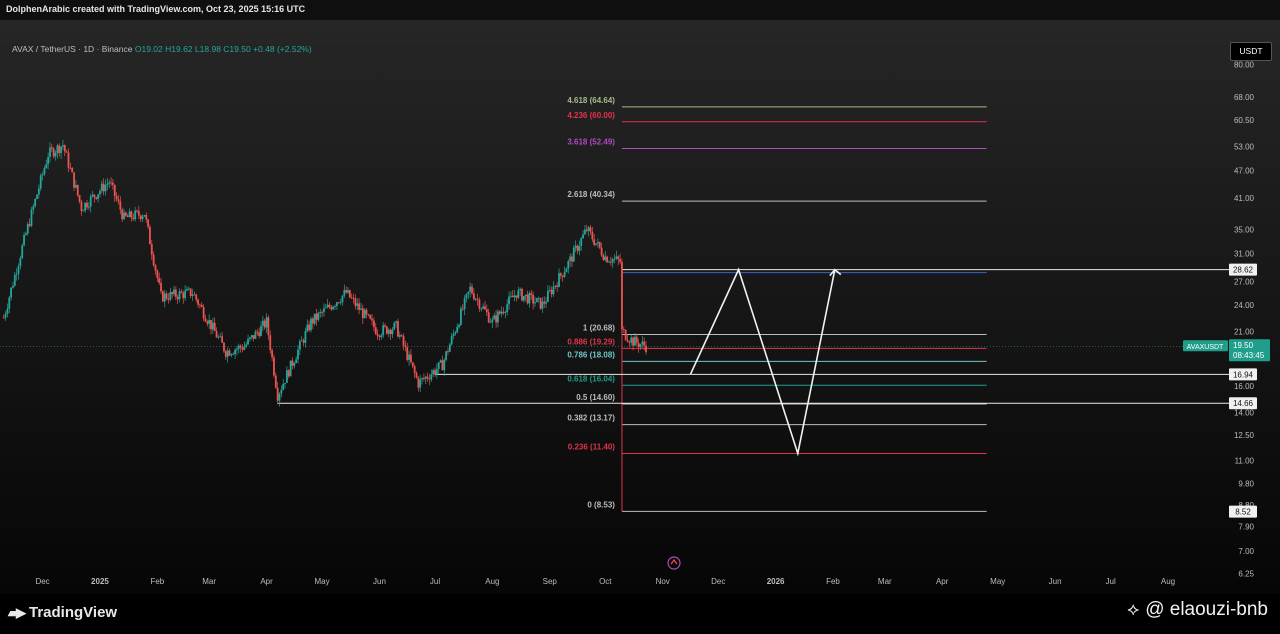 Image resolution: width=1280 pixels, height=634 pixels. What do you see at coordinates (591, 418) in the screenshot?
I see `fib-level-label: 0.382 (13.17)` at bounding box center [591, 418].